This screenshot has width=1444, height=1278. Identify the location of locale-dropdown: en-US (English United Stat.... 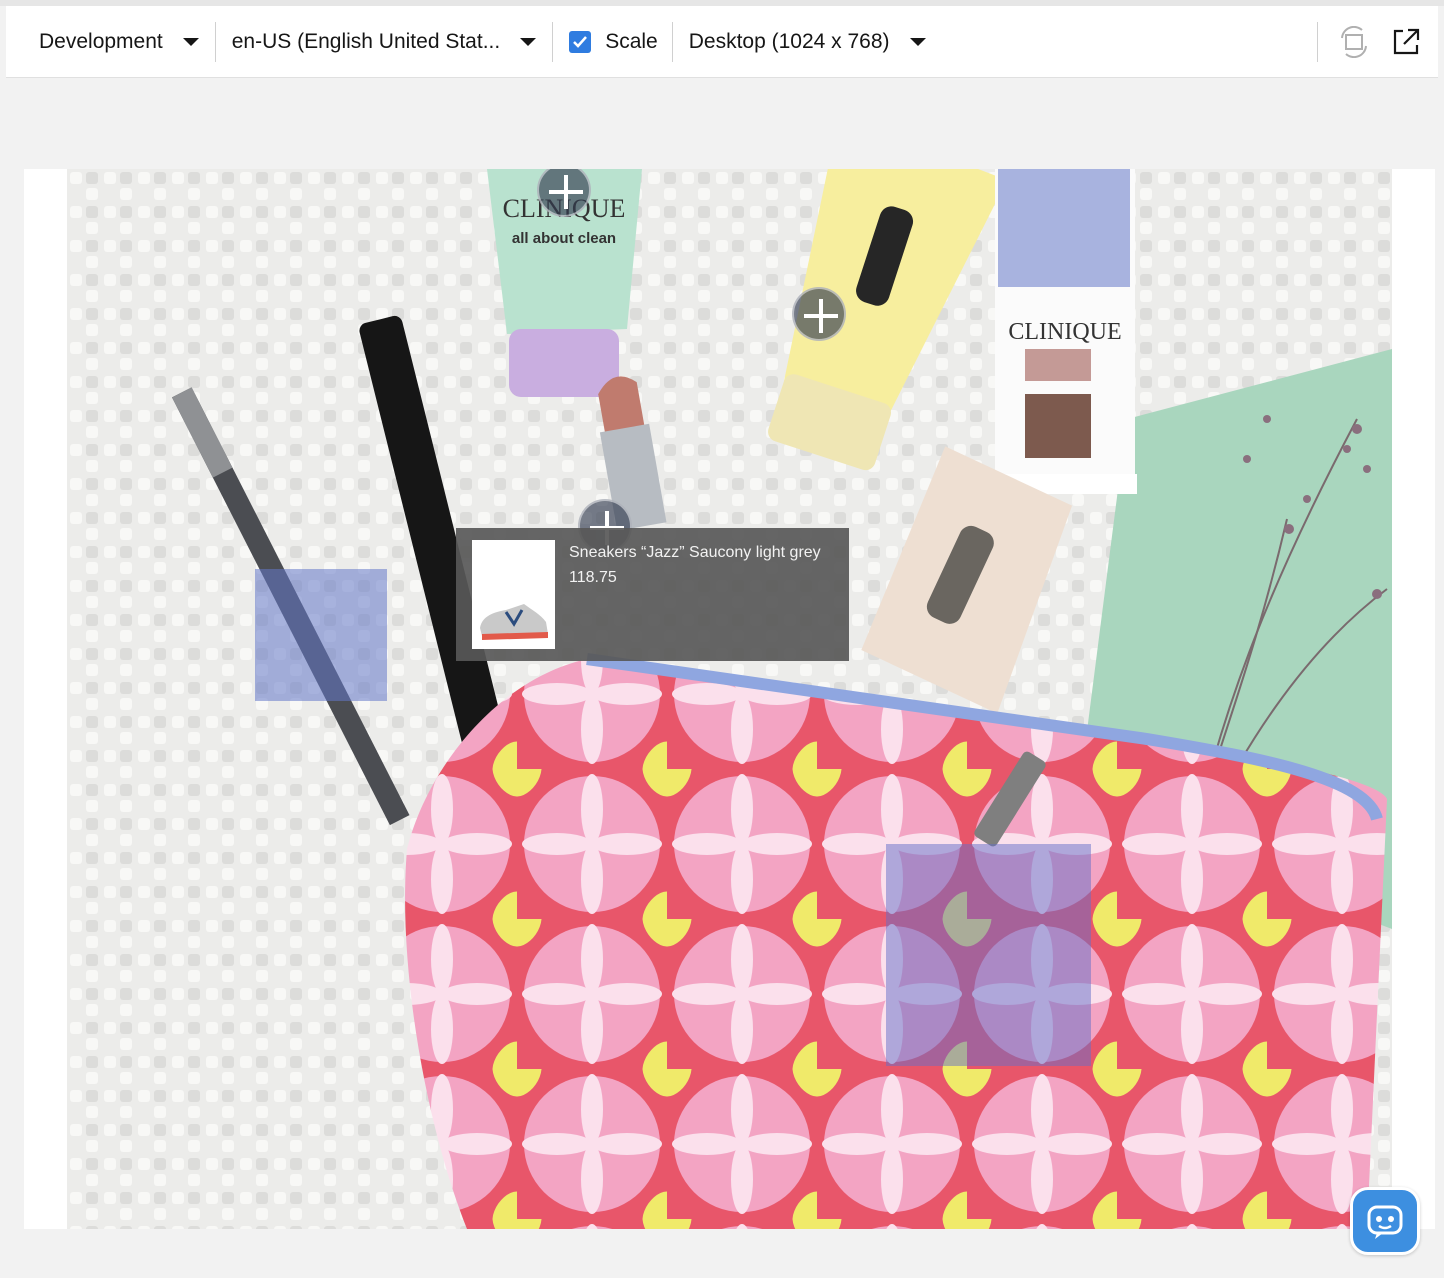
(384, 42).